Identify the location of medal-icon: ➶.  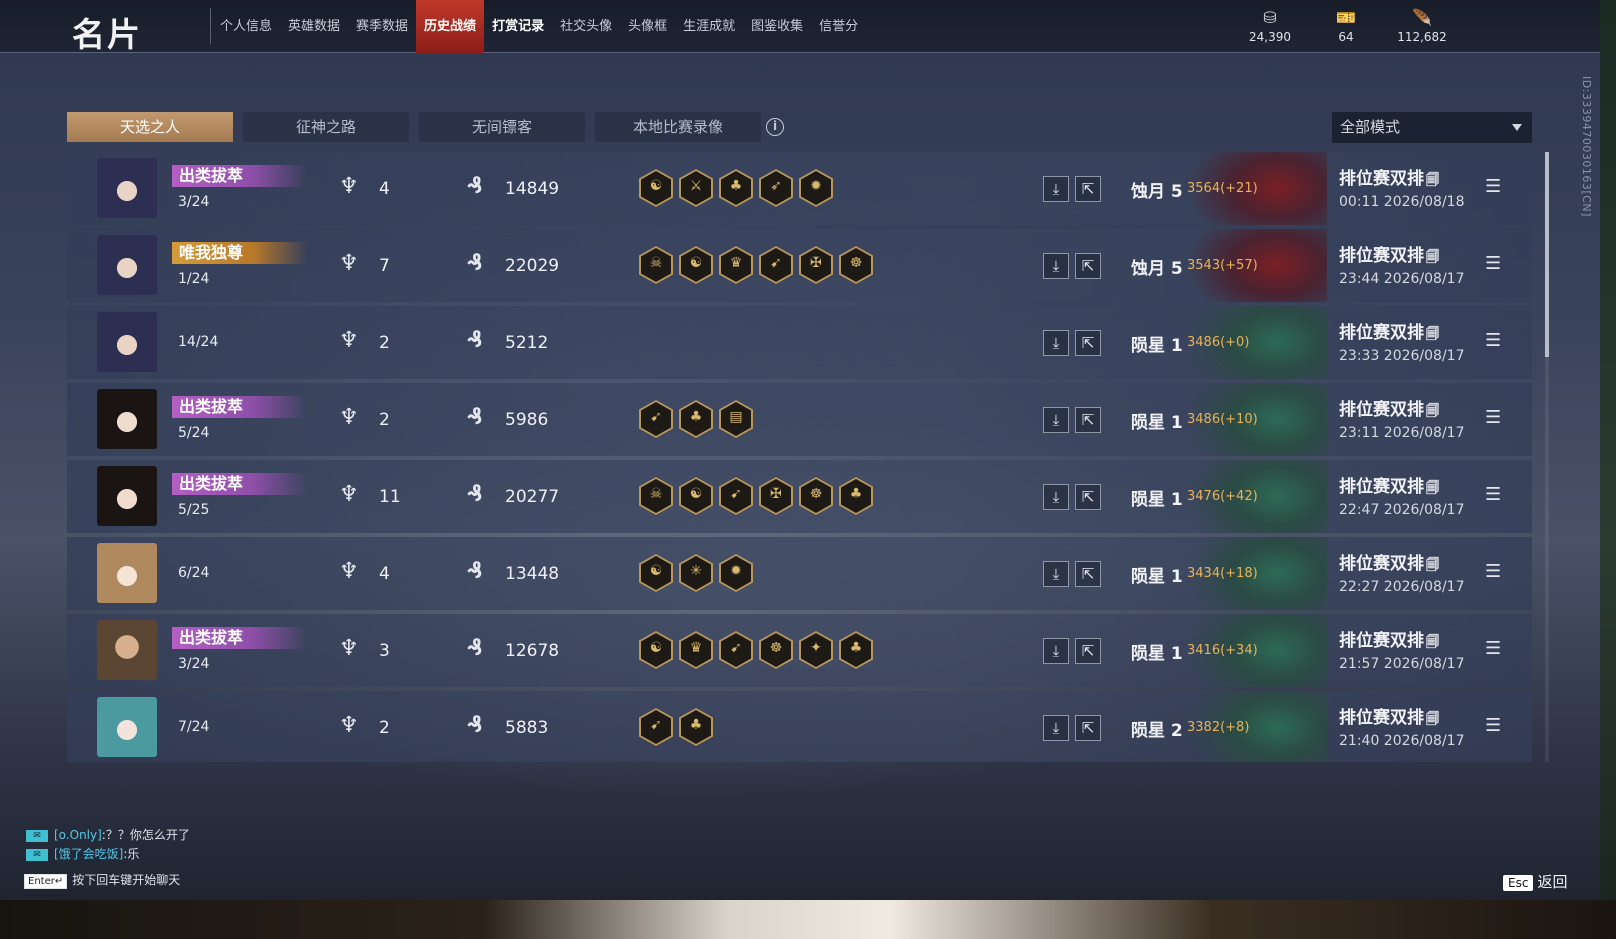
(776, 188).